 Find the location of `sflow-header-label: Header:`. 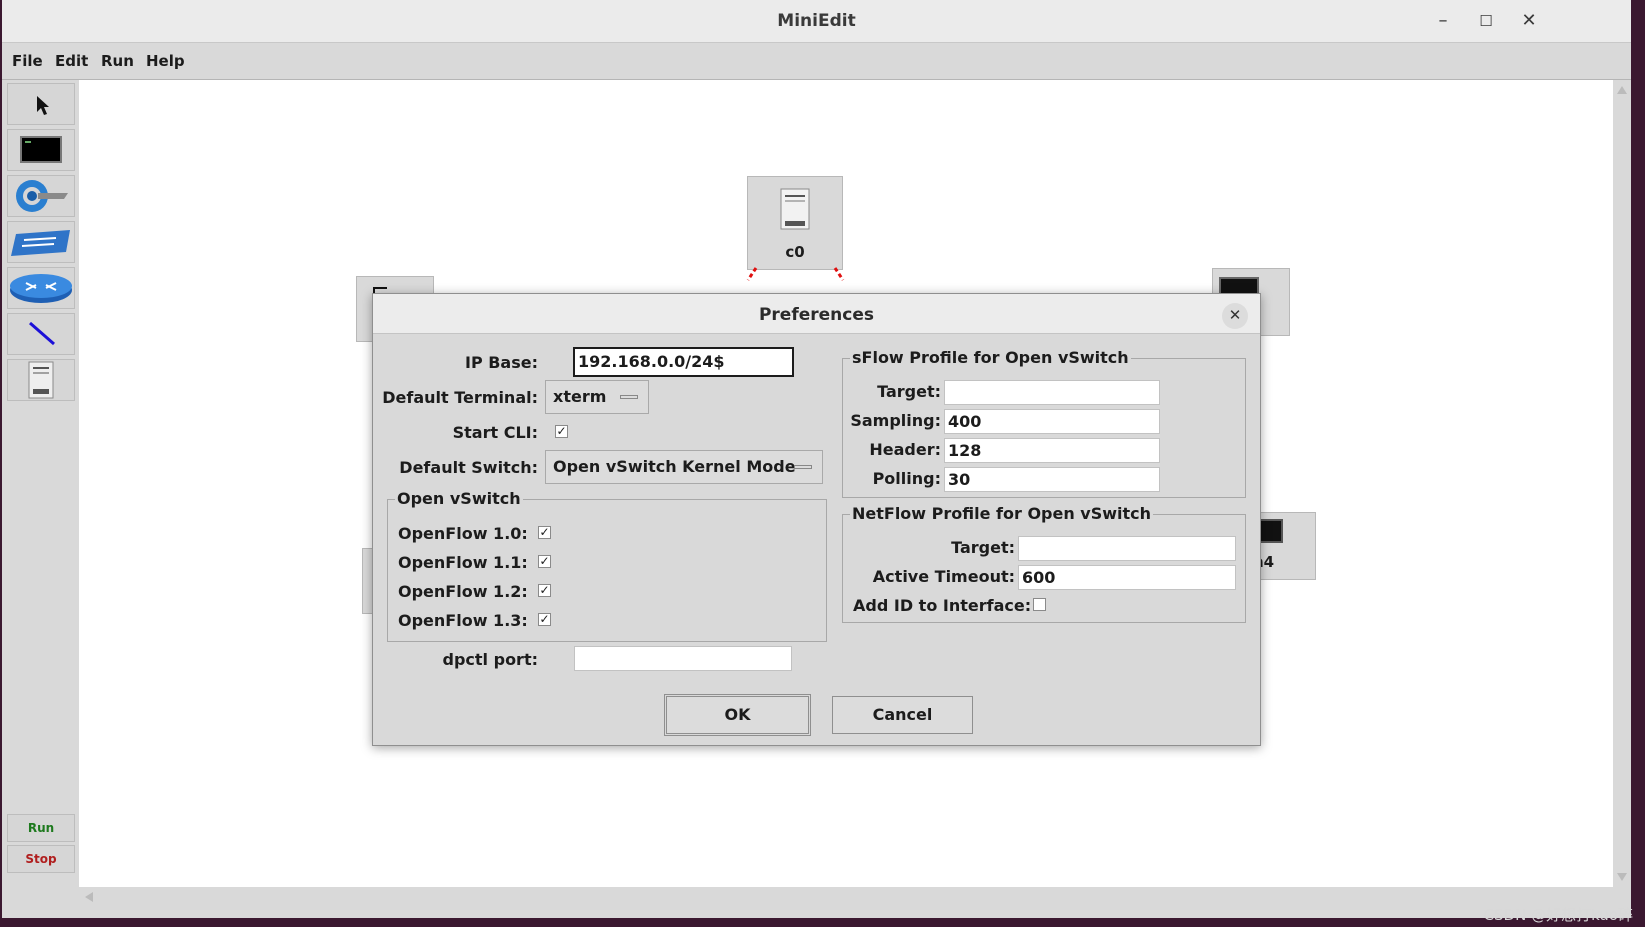

sflow-header-label: Header: is located at coordinates (905, 449).